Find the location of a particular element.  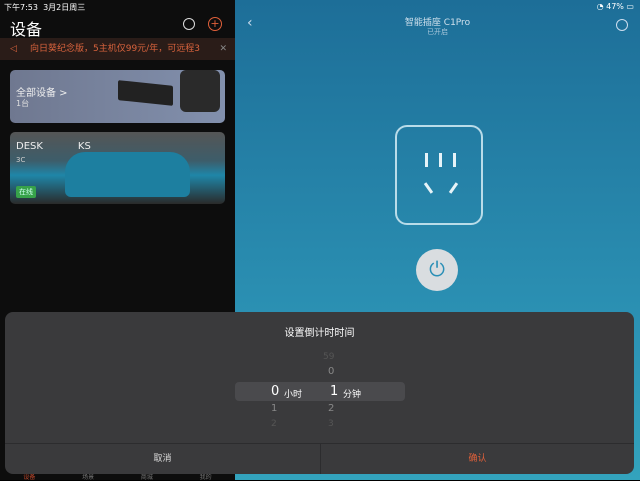

power-button: ⏻ is located at coordinates (437, 270).